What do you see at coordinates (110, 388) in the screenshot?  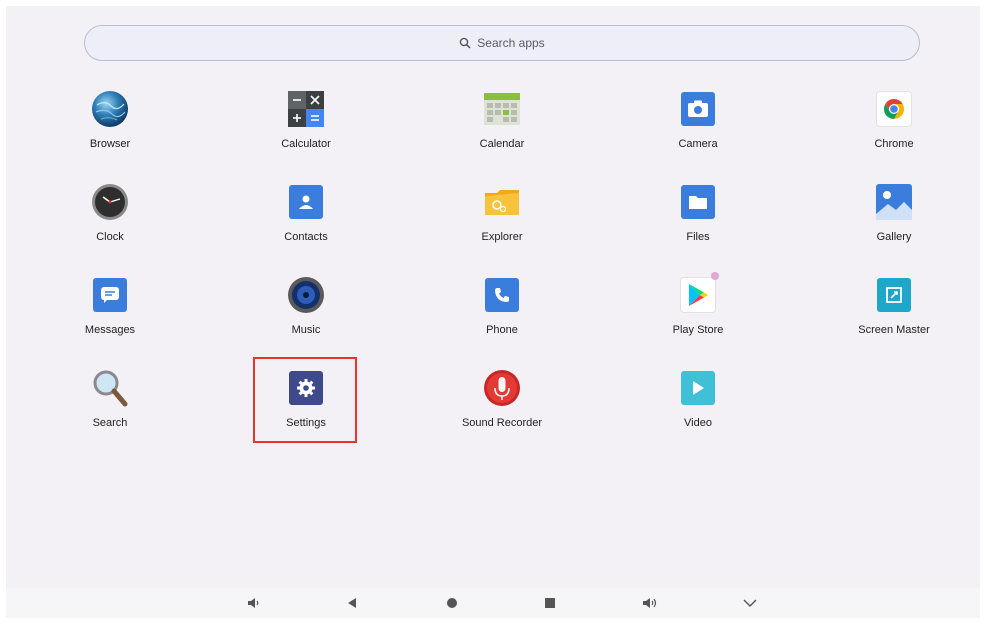 I see `magnifier-icon` at bounding box center [110, 388].